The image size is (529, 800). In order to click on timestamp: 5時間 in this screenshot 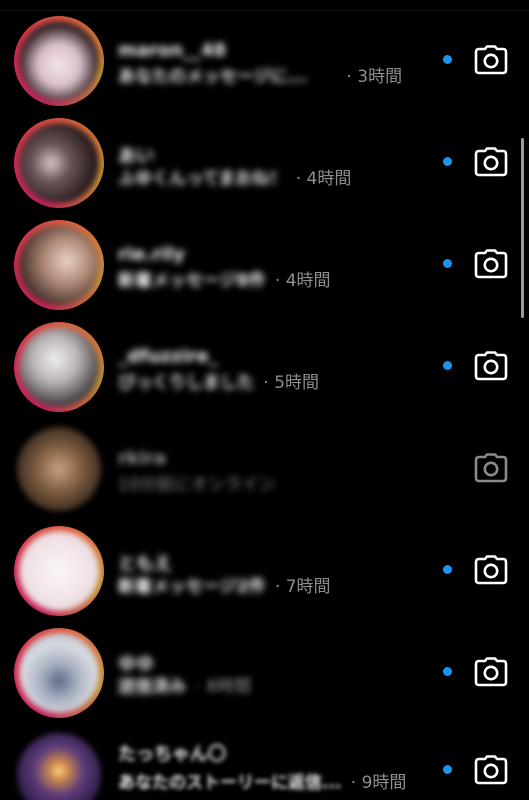, I will do `click(297, 383)`.